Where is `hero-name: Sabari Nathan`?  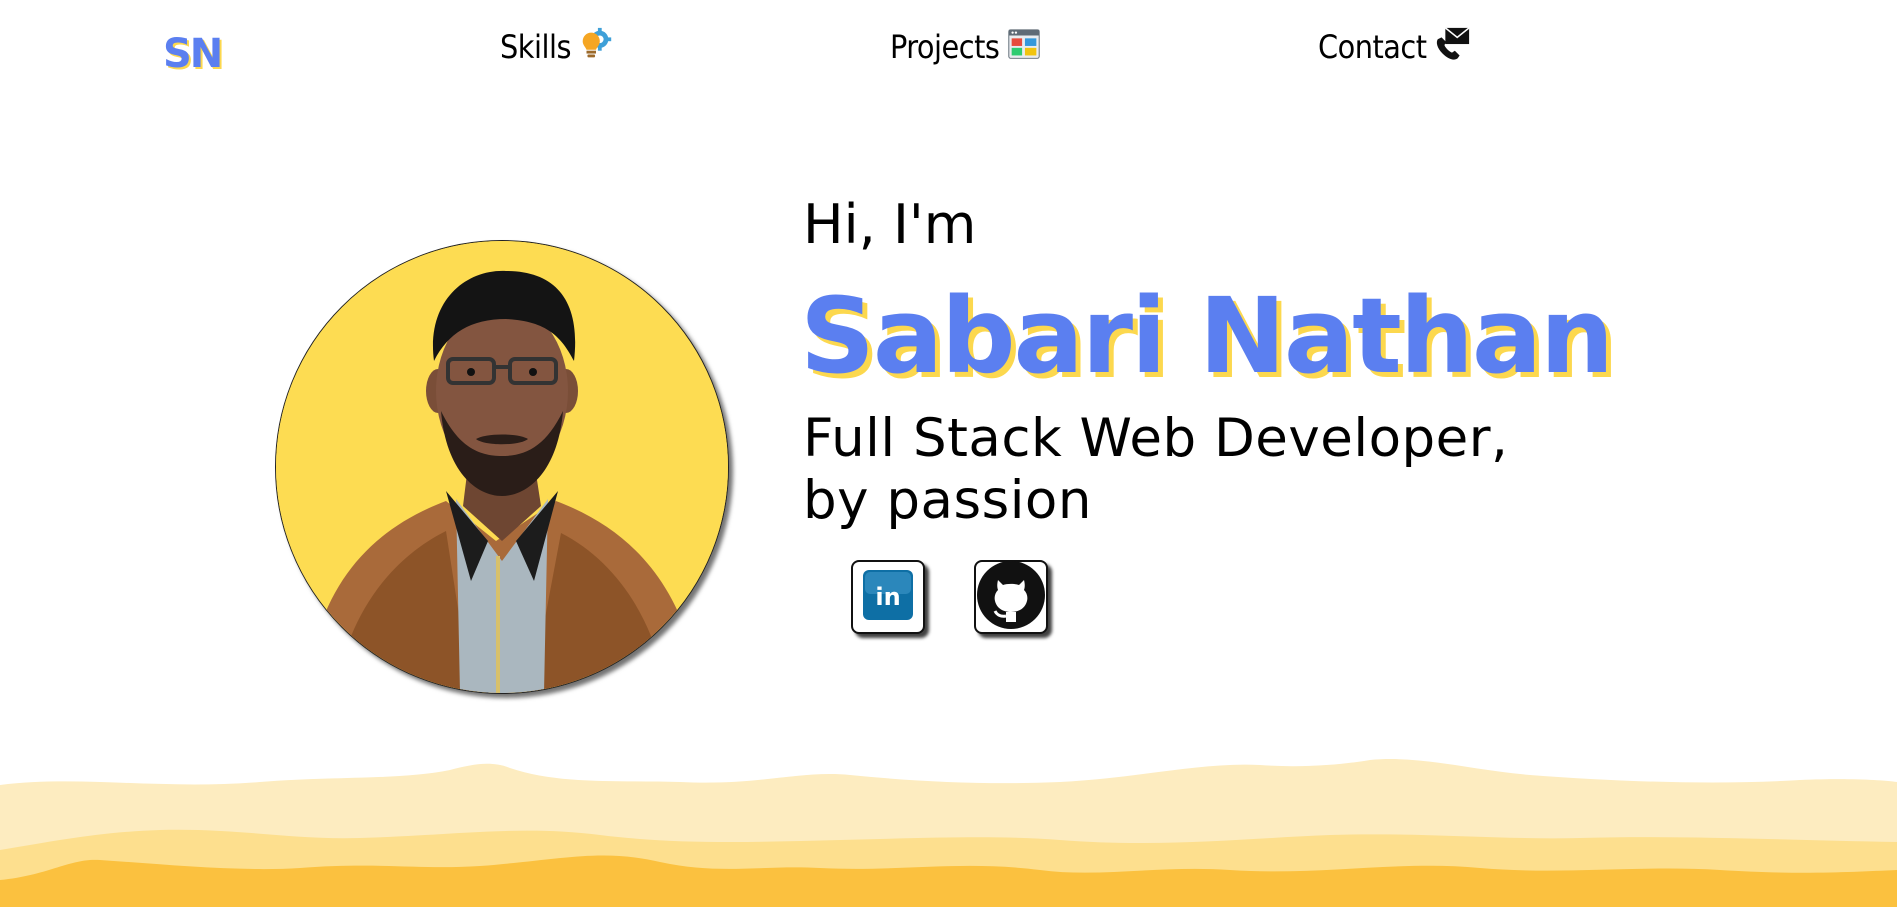
hero-name: Sabari Nathan is located at coordinates (1207, 336).